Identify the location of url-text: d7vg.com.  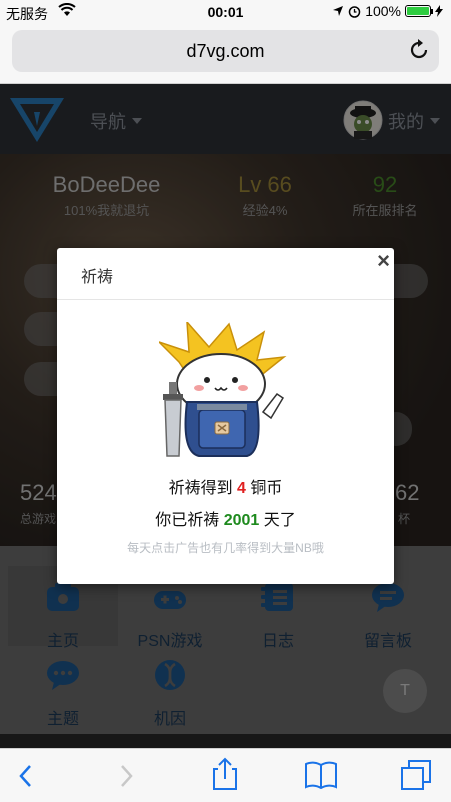
(225, 51).